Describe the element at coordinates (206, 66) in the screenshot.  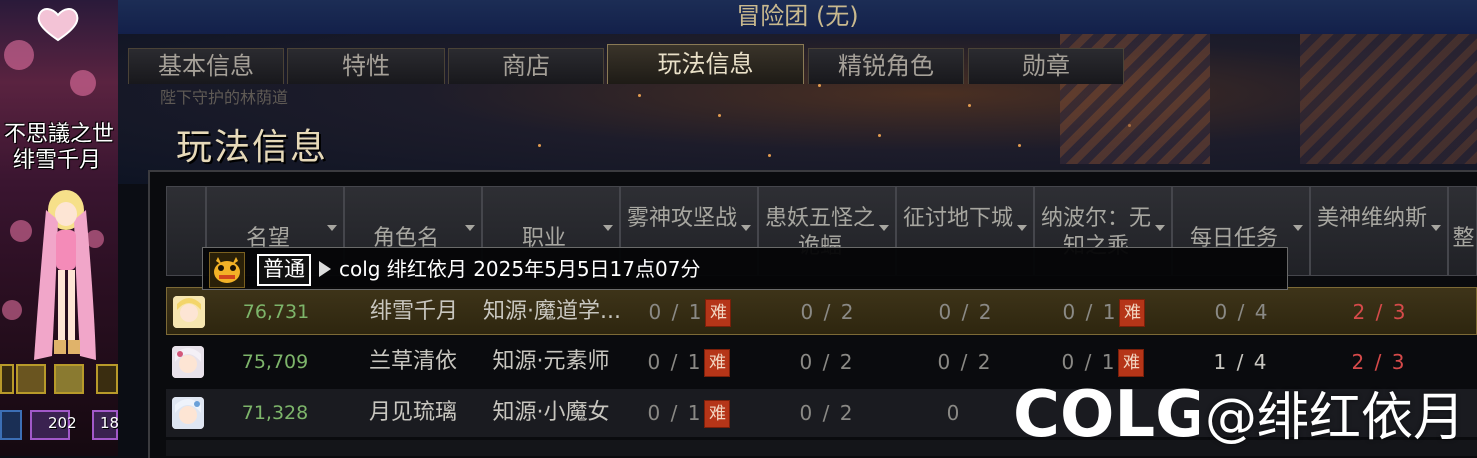
I see `tab-basic-info: 基本信息` at that location.